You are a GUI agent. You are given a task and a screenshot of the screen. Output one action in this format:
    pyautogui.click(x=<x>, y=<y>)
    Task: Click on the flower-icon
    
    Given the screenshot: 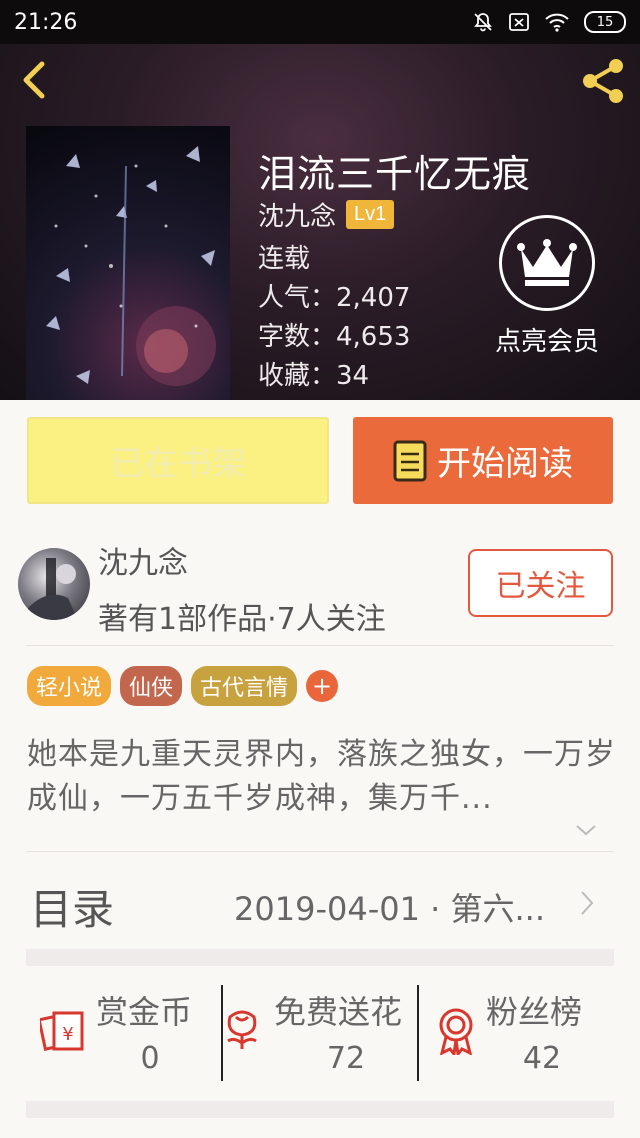 What is the action you would take?
    pyautogui.click(x=242, y=1029)
    